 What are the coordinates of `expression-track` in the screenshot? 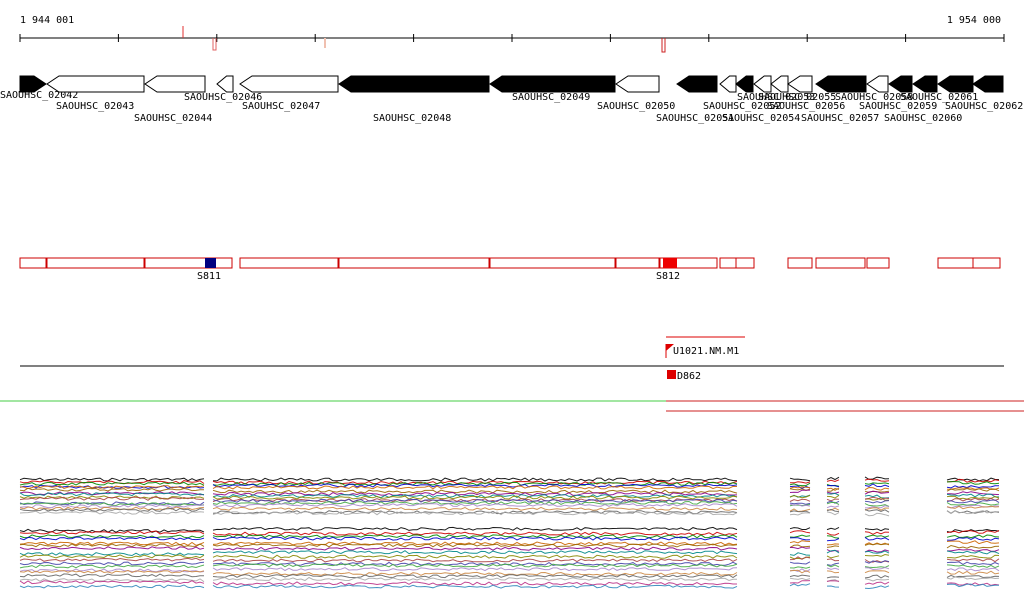 It's located at (512, 406).